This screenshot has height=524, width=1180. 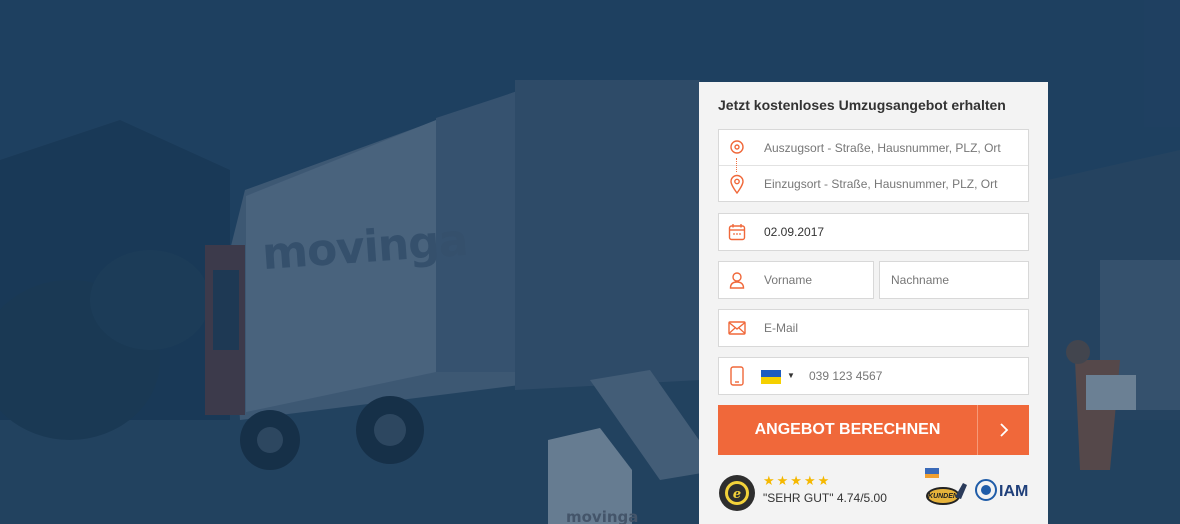 I want to click on firstname-field: Vorname, so click(x=796, y=280).